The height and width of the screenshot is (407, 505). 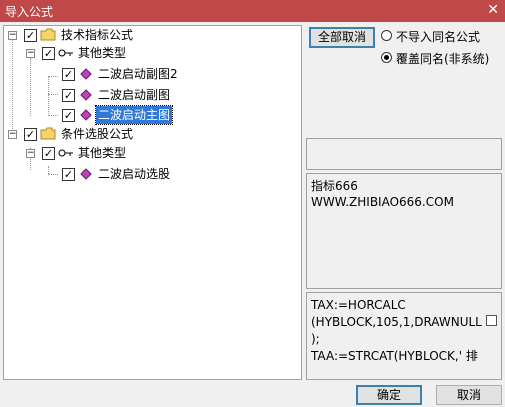 I want to click on technical-formulas-checkbox: ✓, so click(x=30, y=35).